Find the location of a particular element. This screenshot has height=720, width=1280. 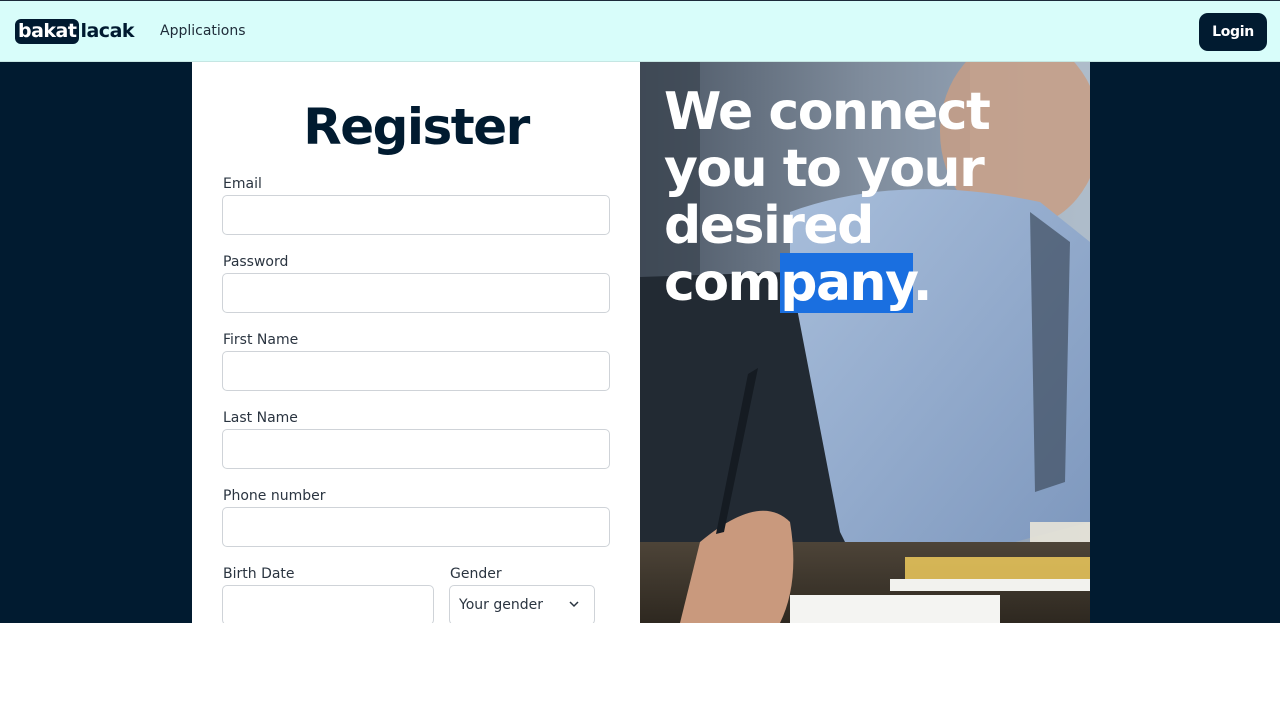

password-label: Password is located at coordinates (256, 262).